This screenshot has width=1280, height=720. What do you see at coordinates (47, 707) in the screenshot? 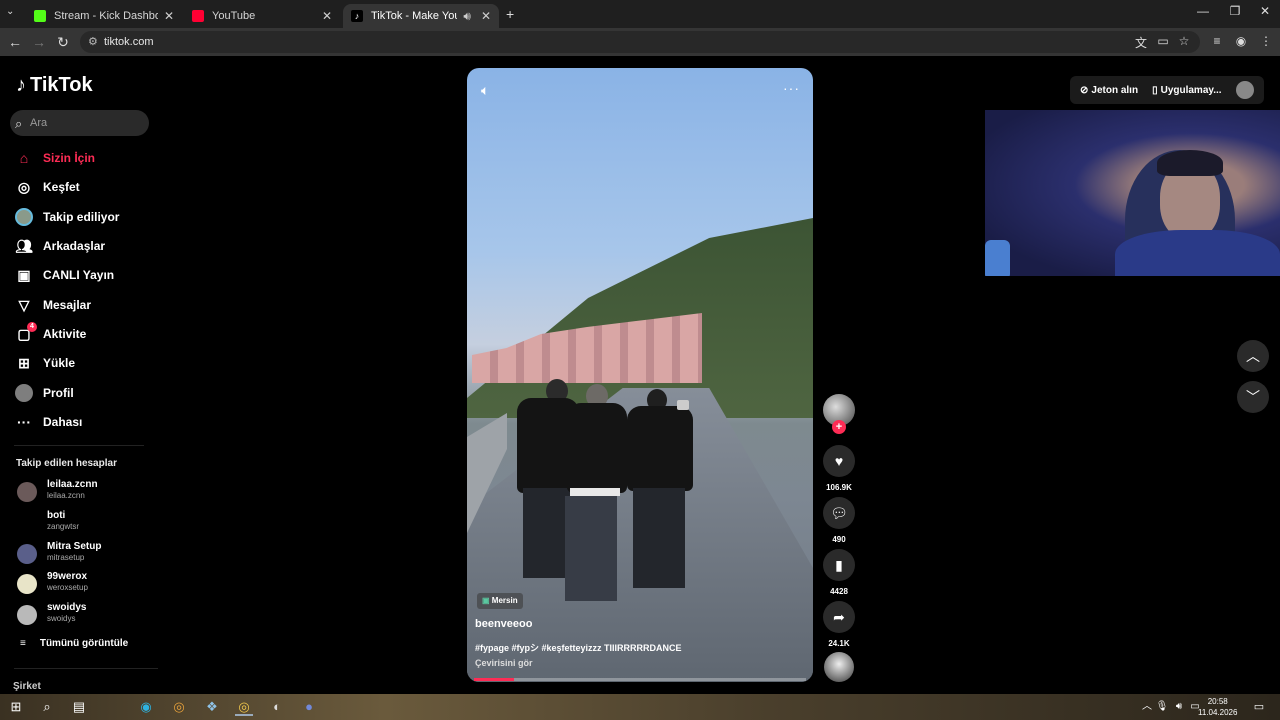
I see `search-icon: ⌕` at bounding box center [47, 707].